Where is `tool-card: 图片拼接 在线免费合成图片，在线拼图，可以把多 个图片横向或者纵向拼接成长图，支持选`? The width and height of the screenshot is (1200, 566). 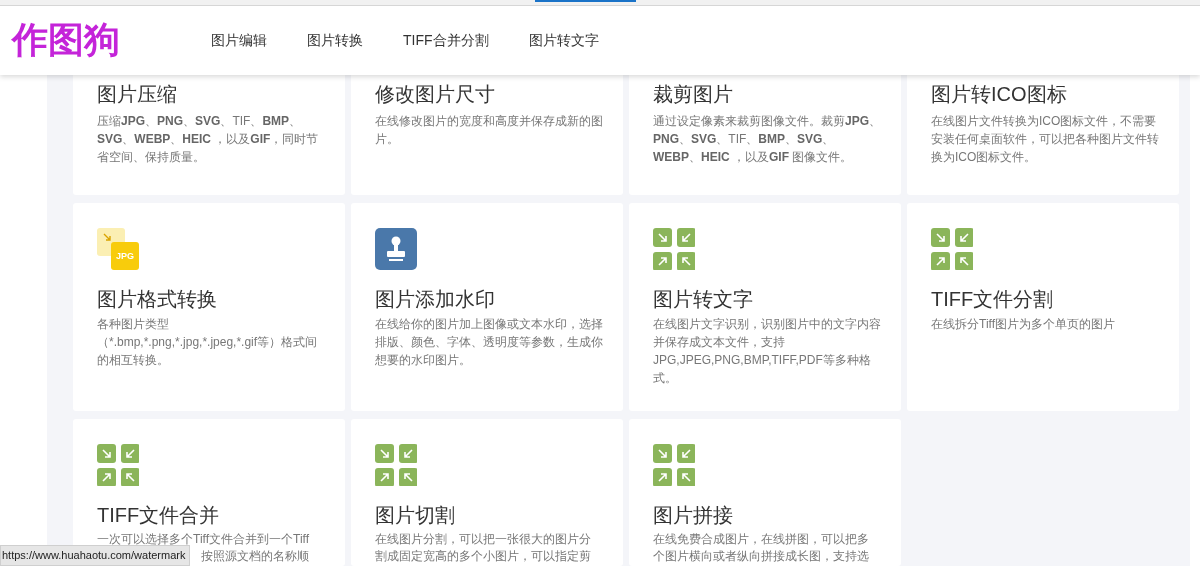 tool-card: 图片拼接 在线免费合成图片，在线拼图，可以把多 个图片横向或者纵向拼接成长图，支持选 is located at coordinates (765, 492).